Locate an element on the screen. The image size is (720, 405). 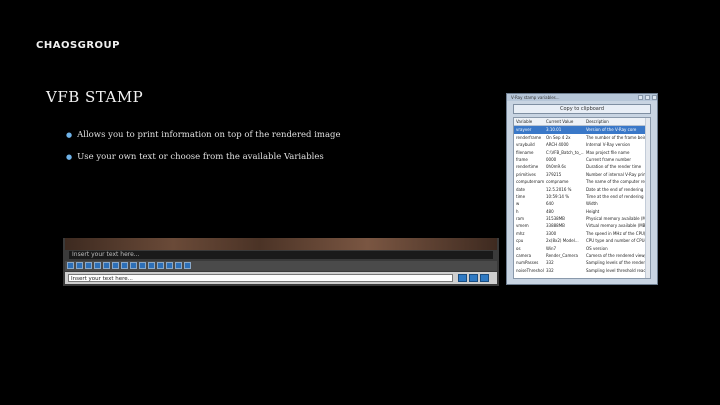
table-cell: Height is located at coordinates (593, 211).